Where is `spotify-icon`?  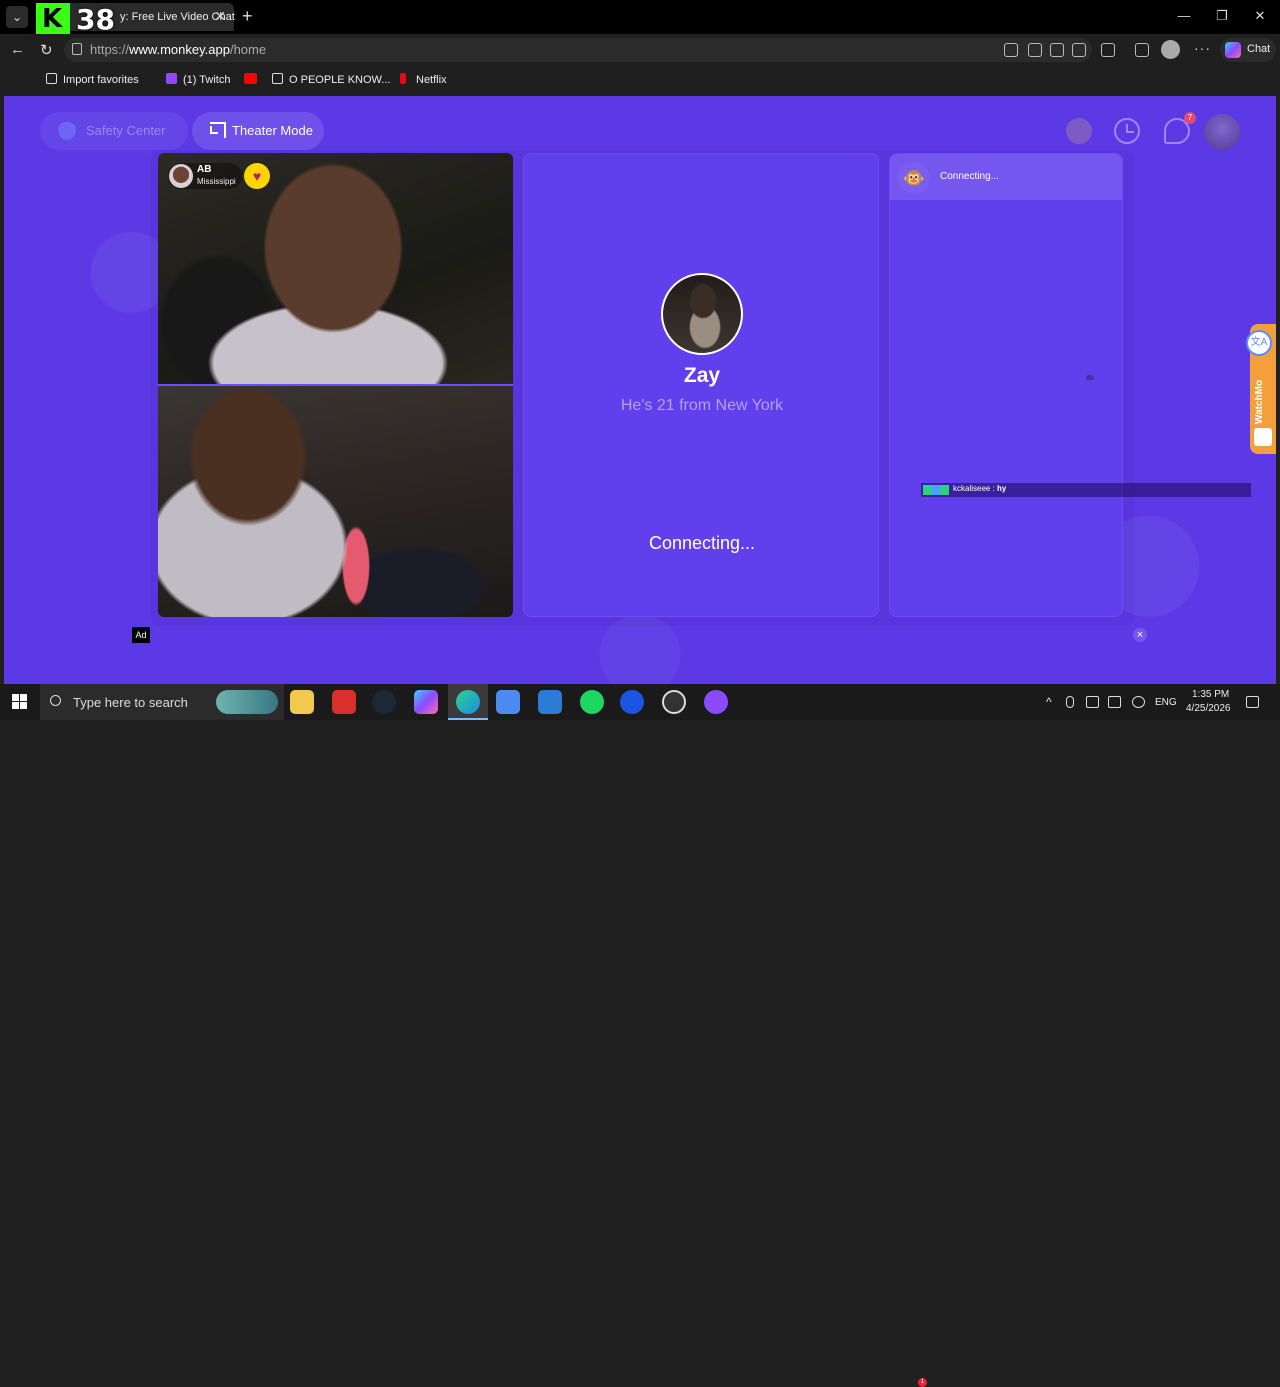
spotify-icon is located at coordinates (592, 702).